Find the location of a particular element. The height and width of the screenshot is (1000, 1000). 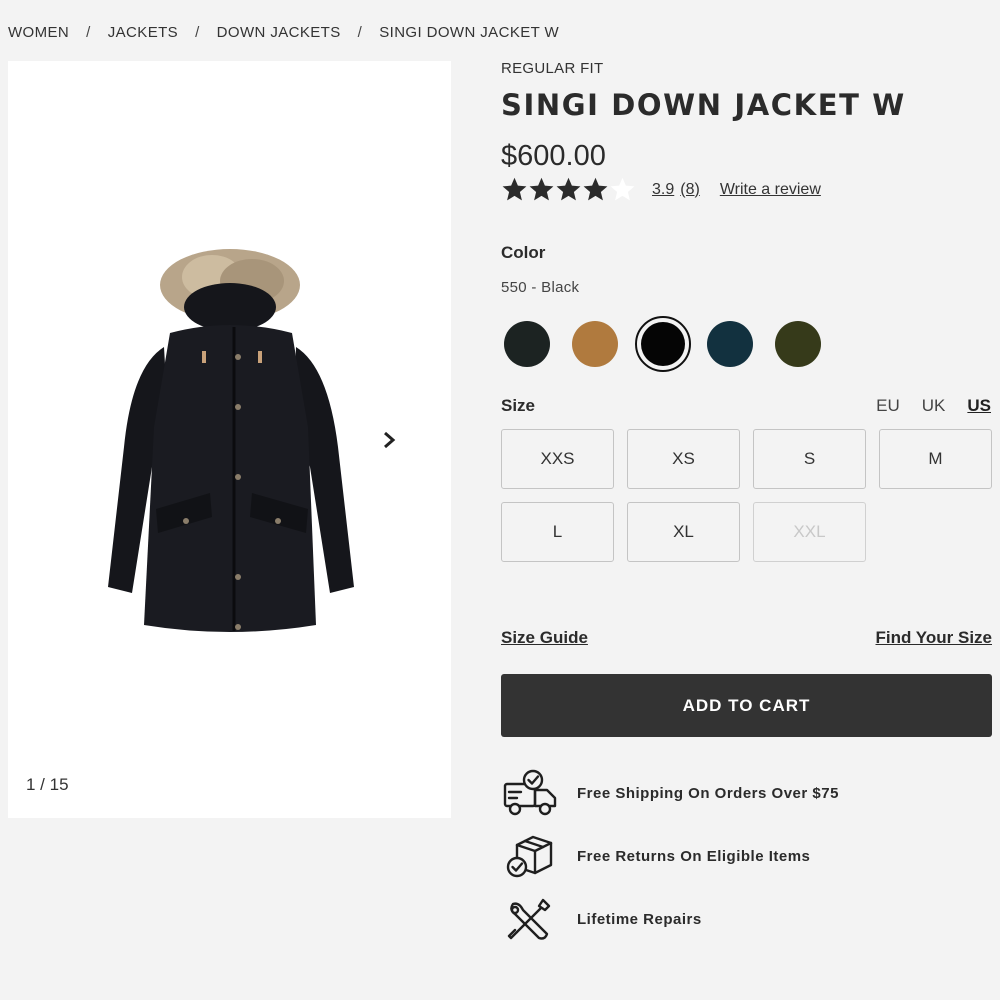

perk-text: Free Returns On Eligible Items is located at coordinates (694, 856).